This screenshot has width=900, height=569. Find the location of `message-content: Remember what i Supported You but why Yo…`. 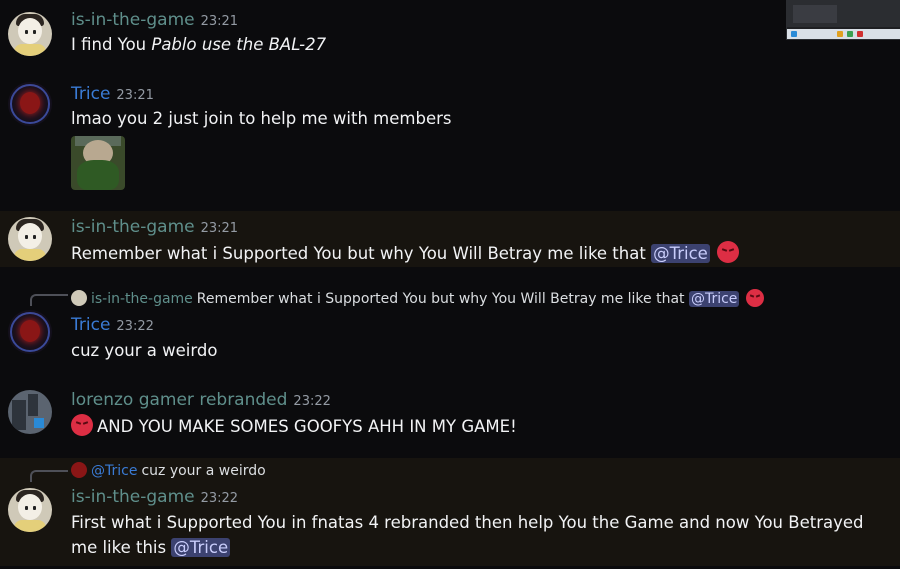

message-content: Remember what i Supported You but why Yo… is located at coordinates (405, 252).